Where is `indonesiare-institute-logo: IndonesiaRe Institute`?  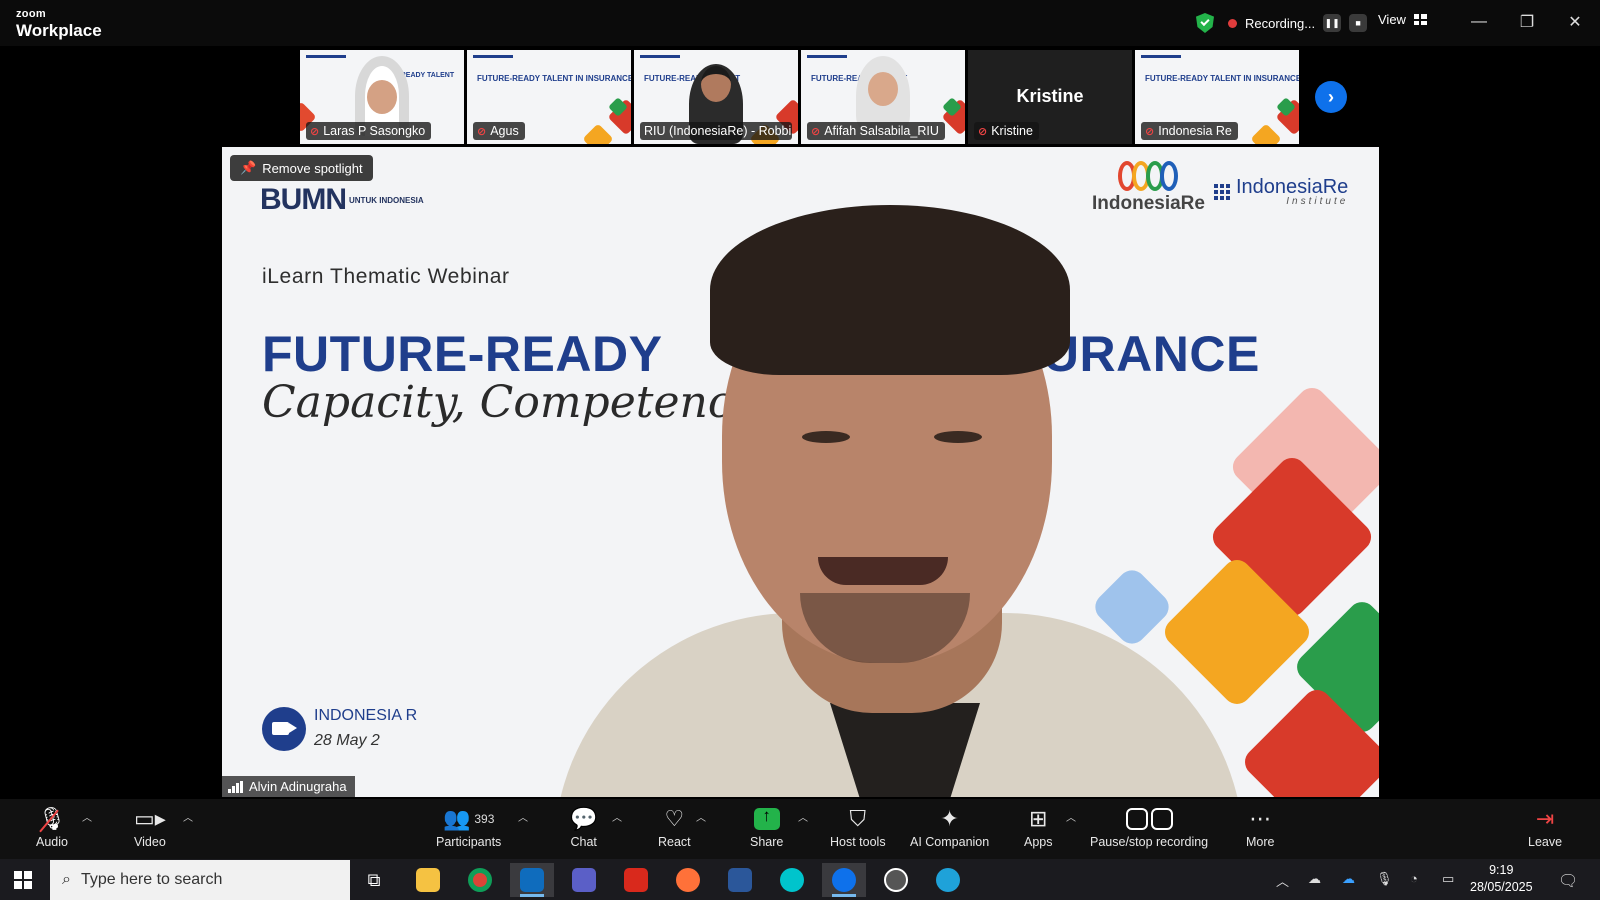
indonesiare-institute-logo: IndonesiaRe Institute is located at coordinates (1281, 192).